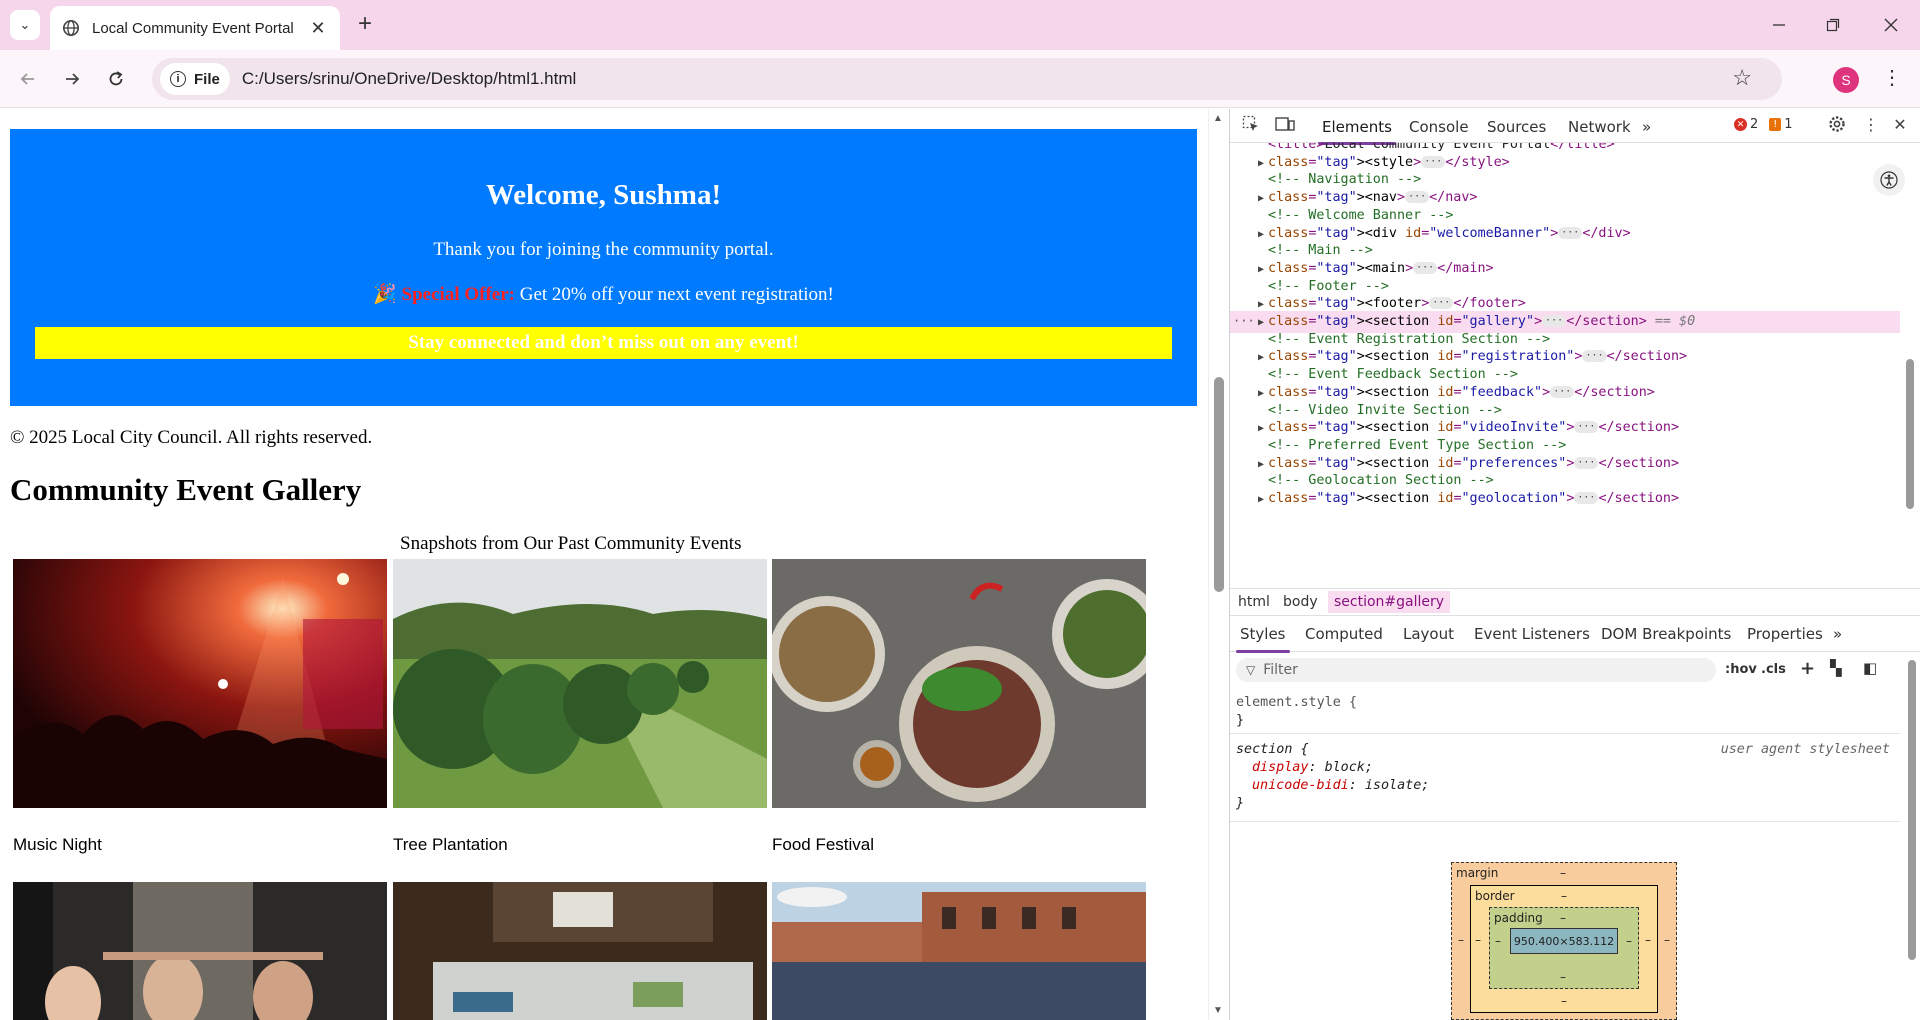 Image resolution: width=1920 pixels, height=1020 pixels. I want to click on tab-event-listeners: Event Listeners, so click(1532, 634).